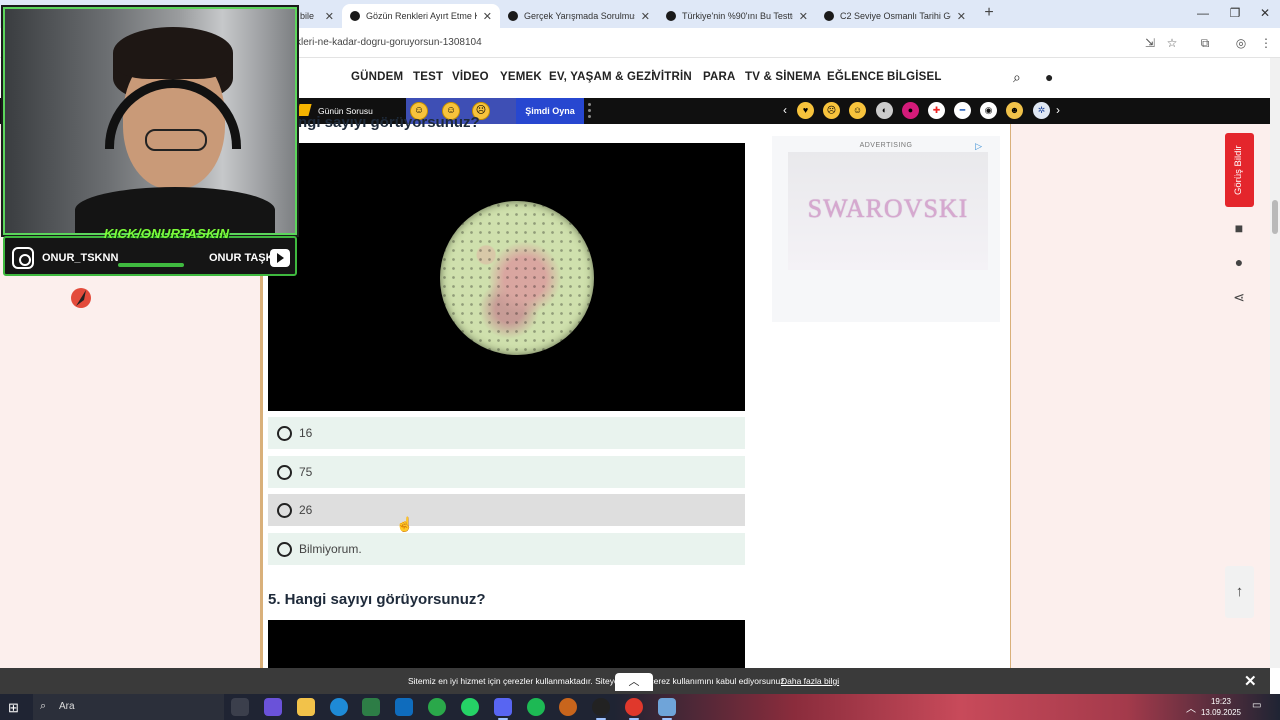 The width and height of the screenshot is (1280, 720). I want to click on spotify-icon, so click(536, 707).